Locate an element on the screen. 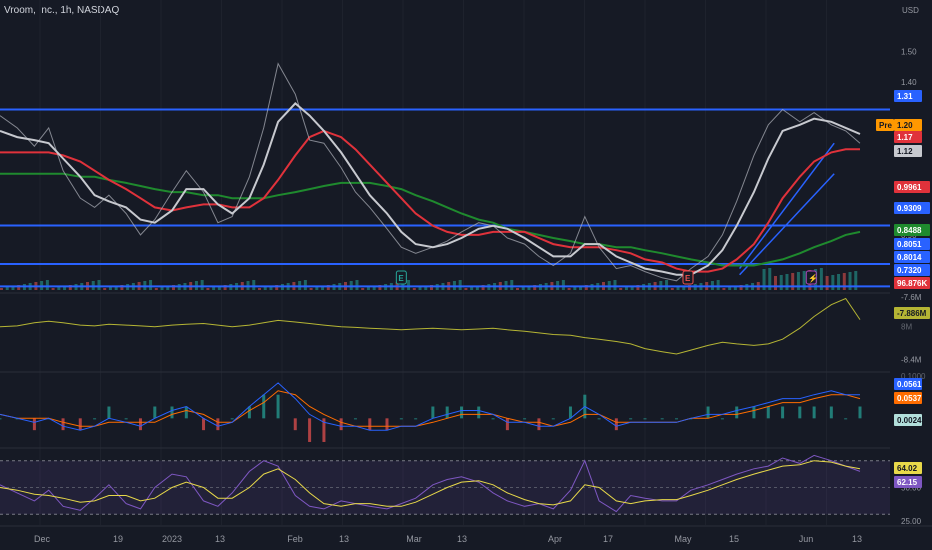 The height and width of the screenshot is (550, 932). price-badge-4: 1.12 is located at coordinates (908, 151).